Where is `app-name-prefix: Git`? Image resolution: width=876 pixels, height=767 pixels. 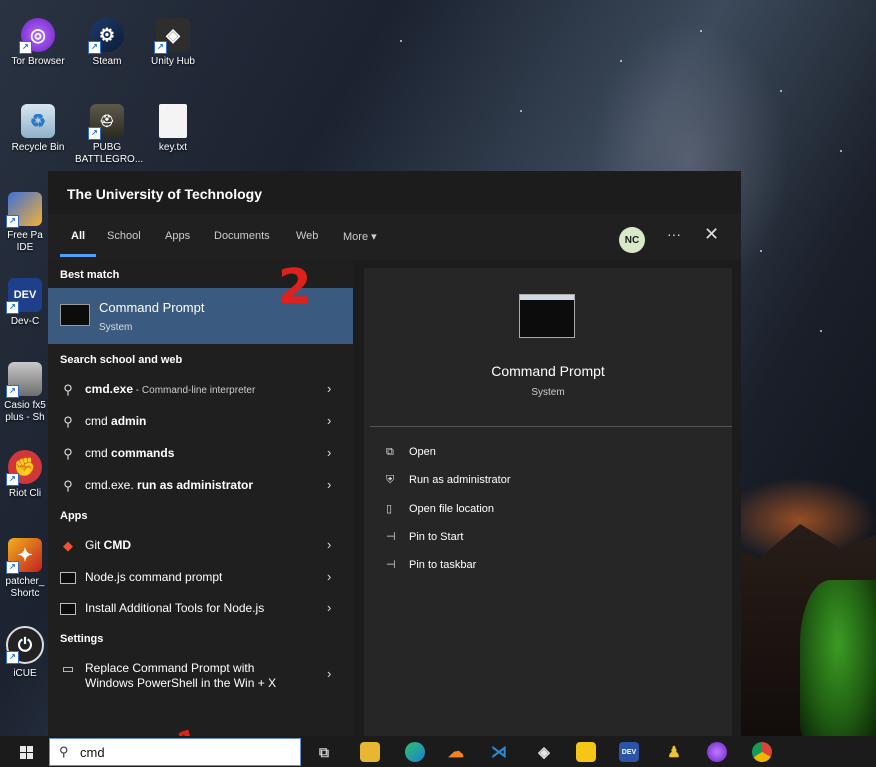
app-name-prefix: Git is located at coordinates (94, 545).